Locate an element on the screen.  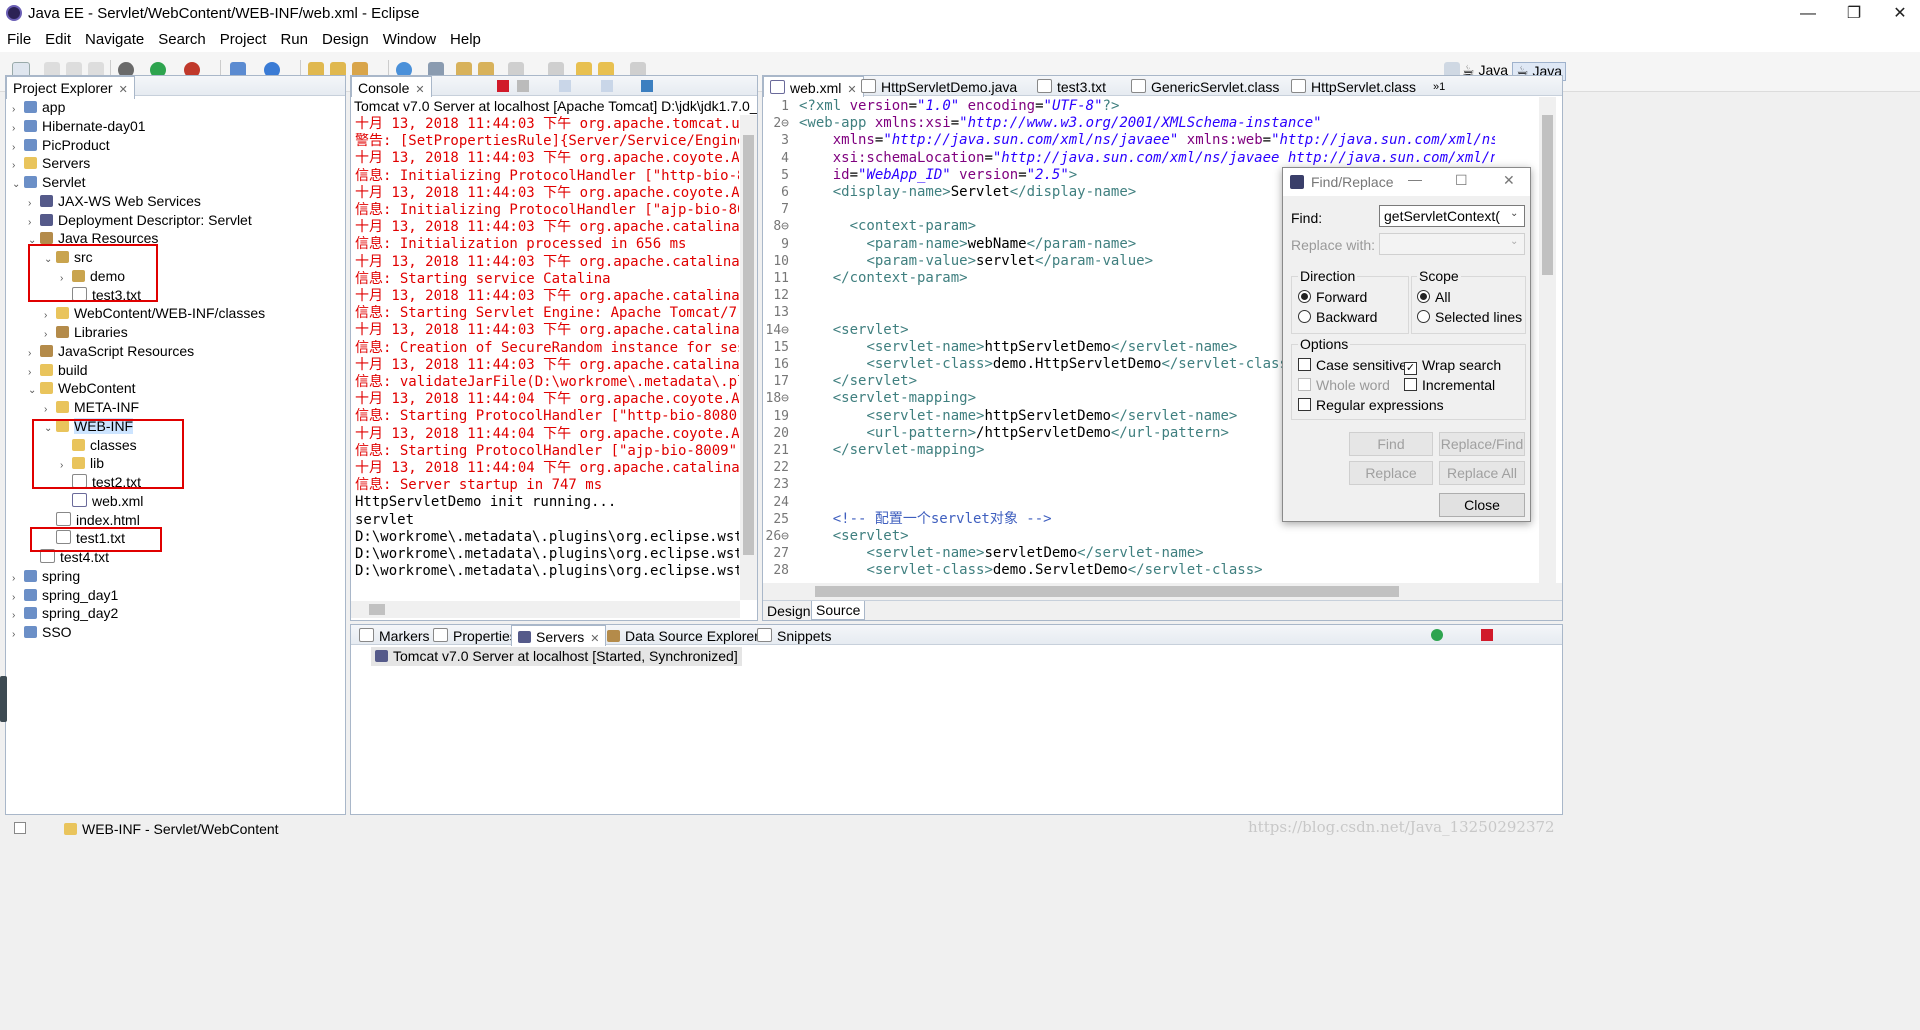
menu-window: Window is located at coordinates (409, 38).